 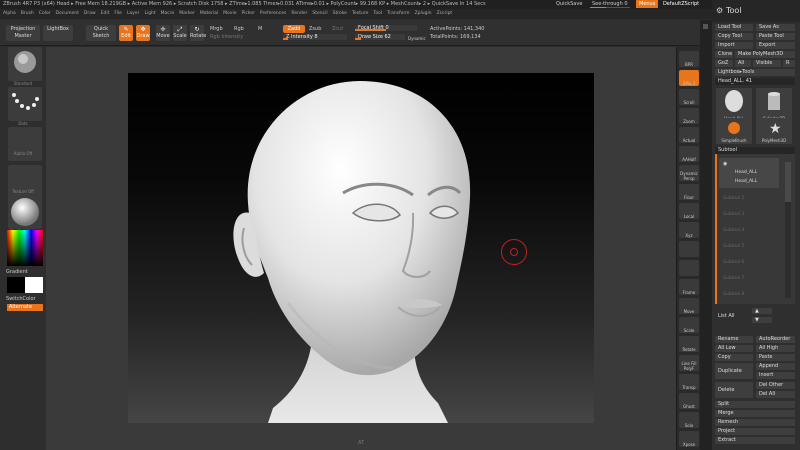 What do you see at coordinates (774, 105) in the screenshot?
I see `tool-thumb-cylinder: Cylinder3D` at bounding box center [774, 105].